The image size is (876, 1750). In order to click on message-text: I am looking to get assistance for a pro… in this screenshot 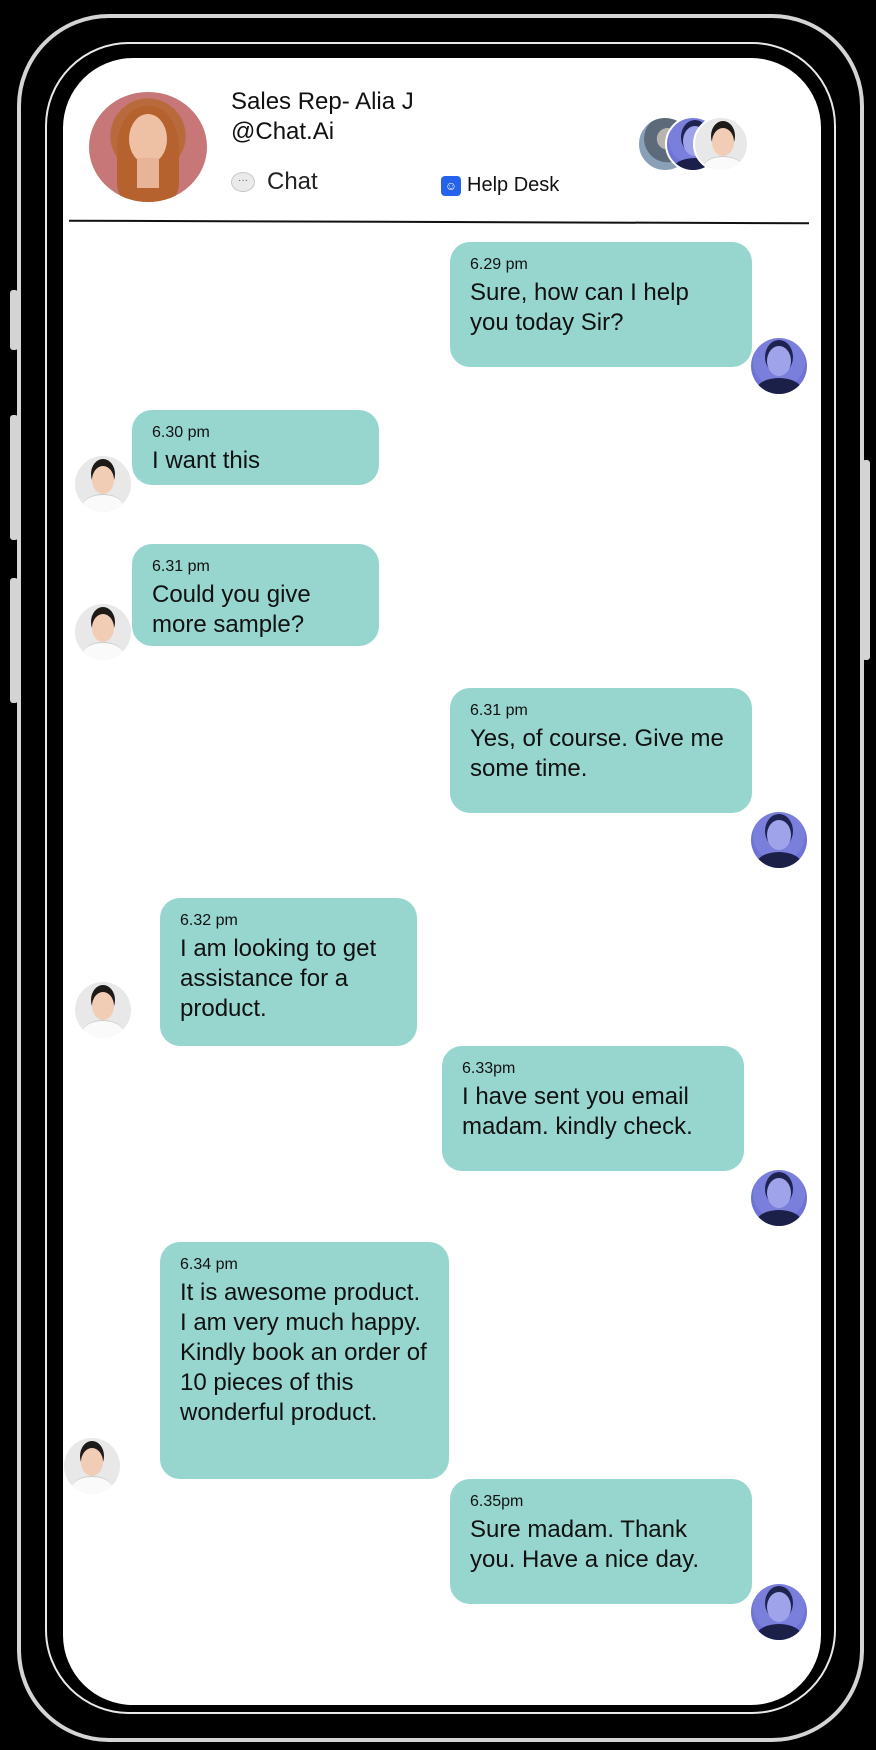, I will do `click(278, 978)`.